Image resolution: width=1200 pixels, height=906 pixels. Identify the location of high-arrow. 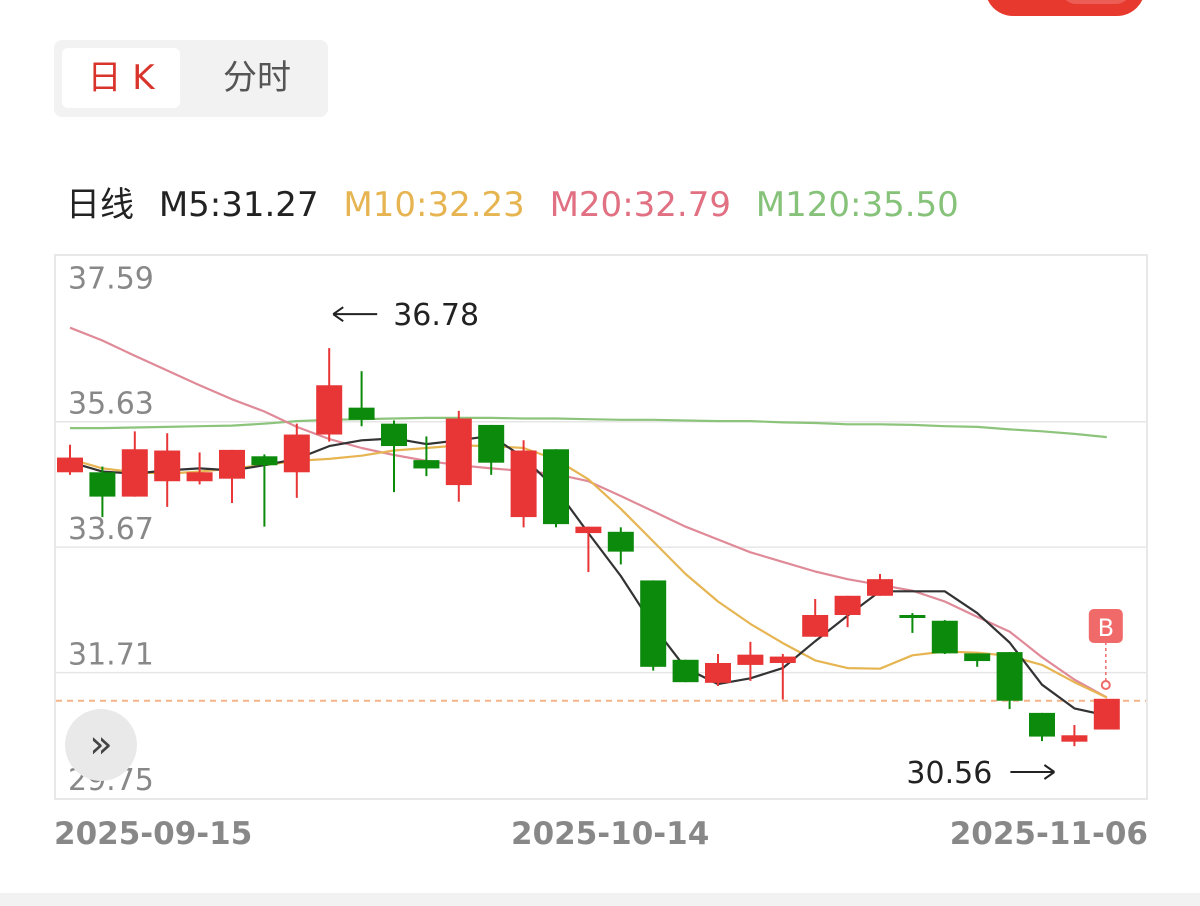
(355, 314).